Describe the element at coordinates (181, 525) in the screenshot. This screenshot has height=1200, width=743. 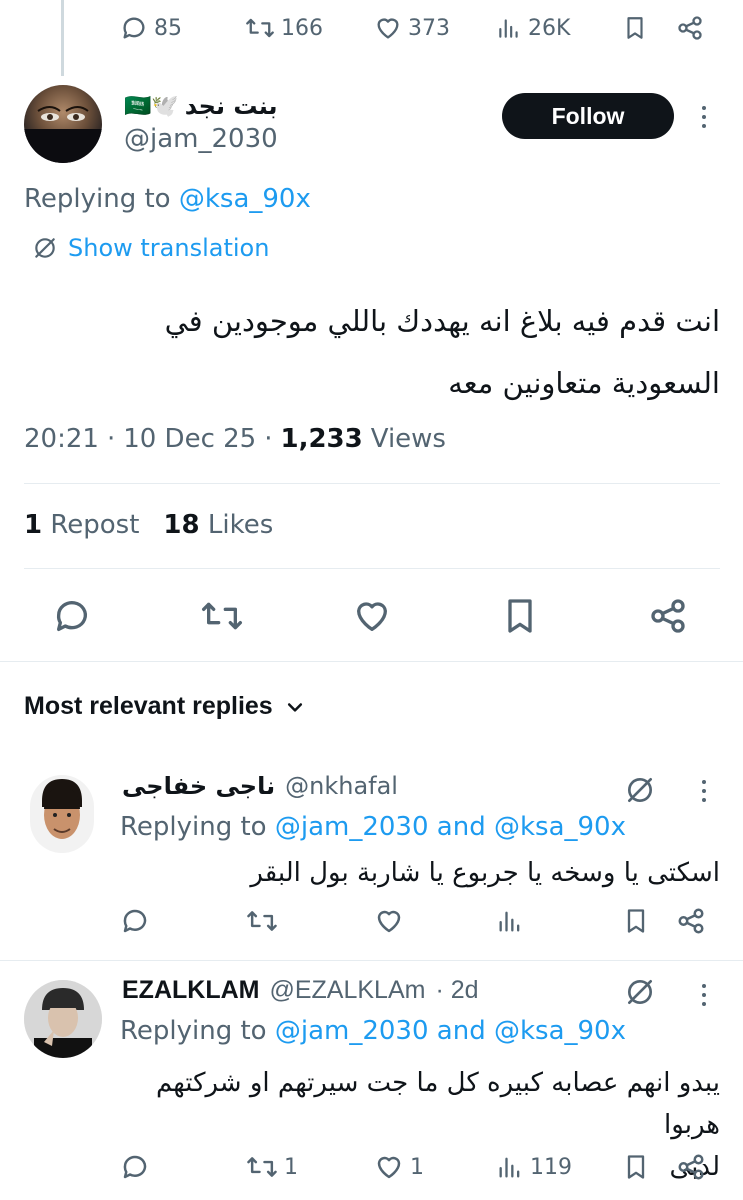
I see `likes-stat-count: 18` at that location.